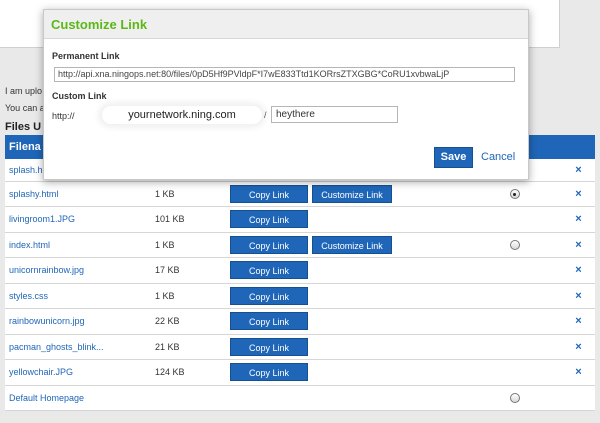 This screenshot has width=600, height=423. What do you see at coordinates (24, 91) in the screenshot?
I see `intro-text-line-1: I am uplo` at bounding box center [24, 91].